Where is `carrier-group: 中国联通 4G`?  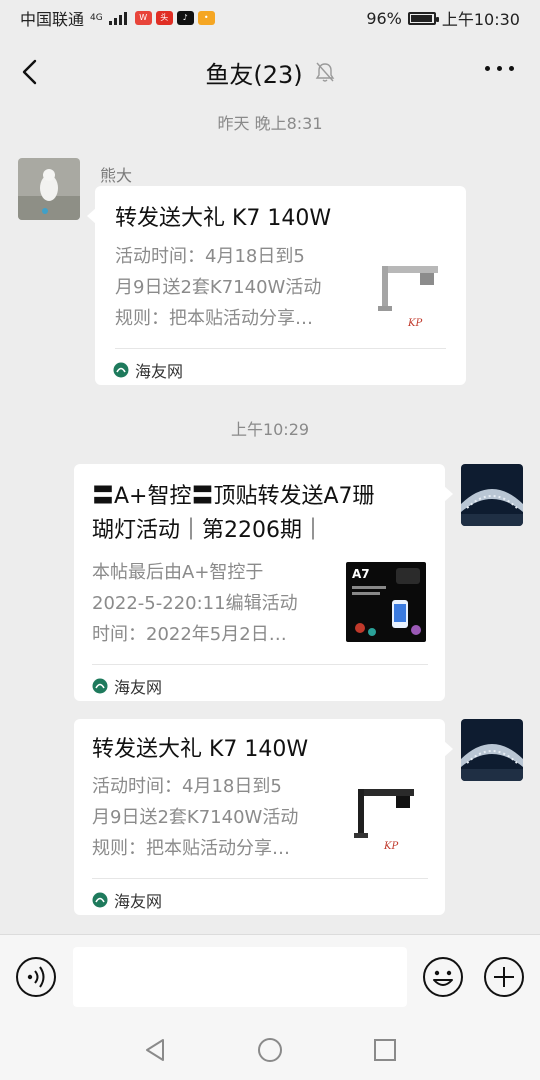 carrier-group: 中国联通 4G is located at coordinates (73, 18).